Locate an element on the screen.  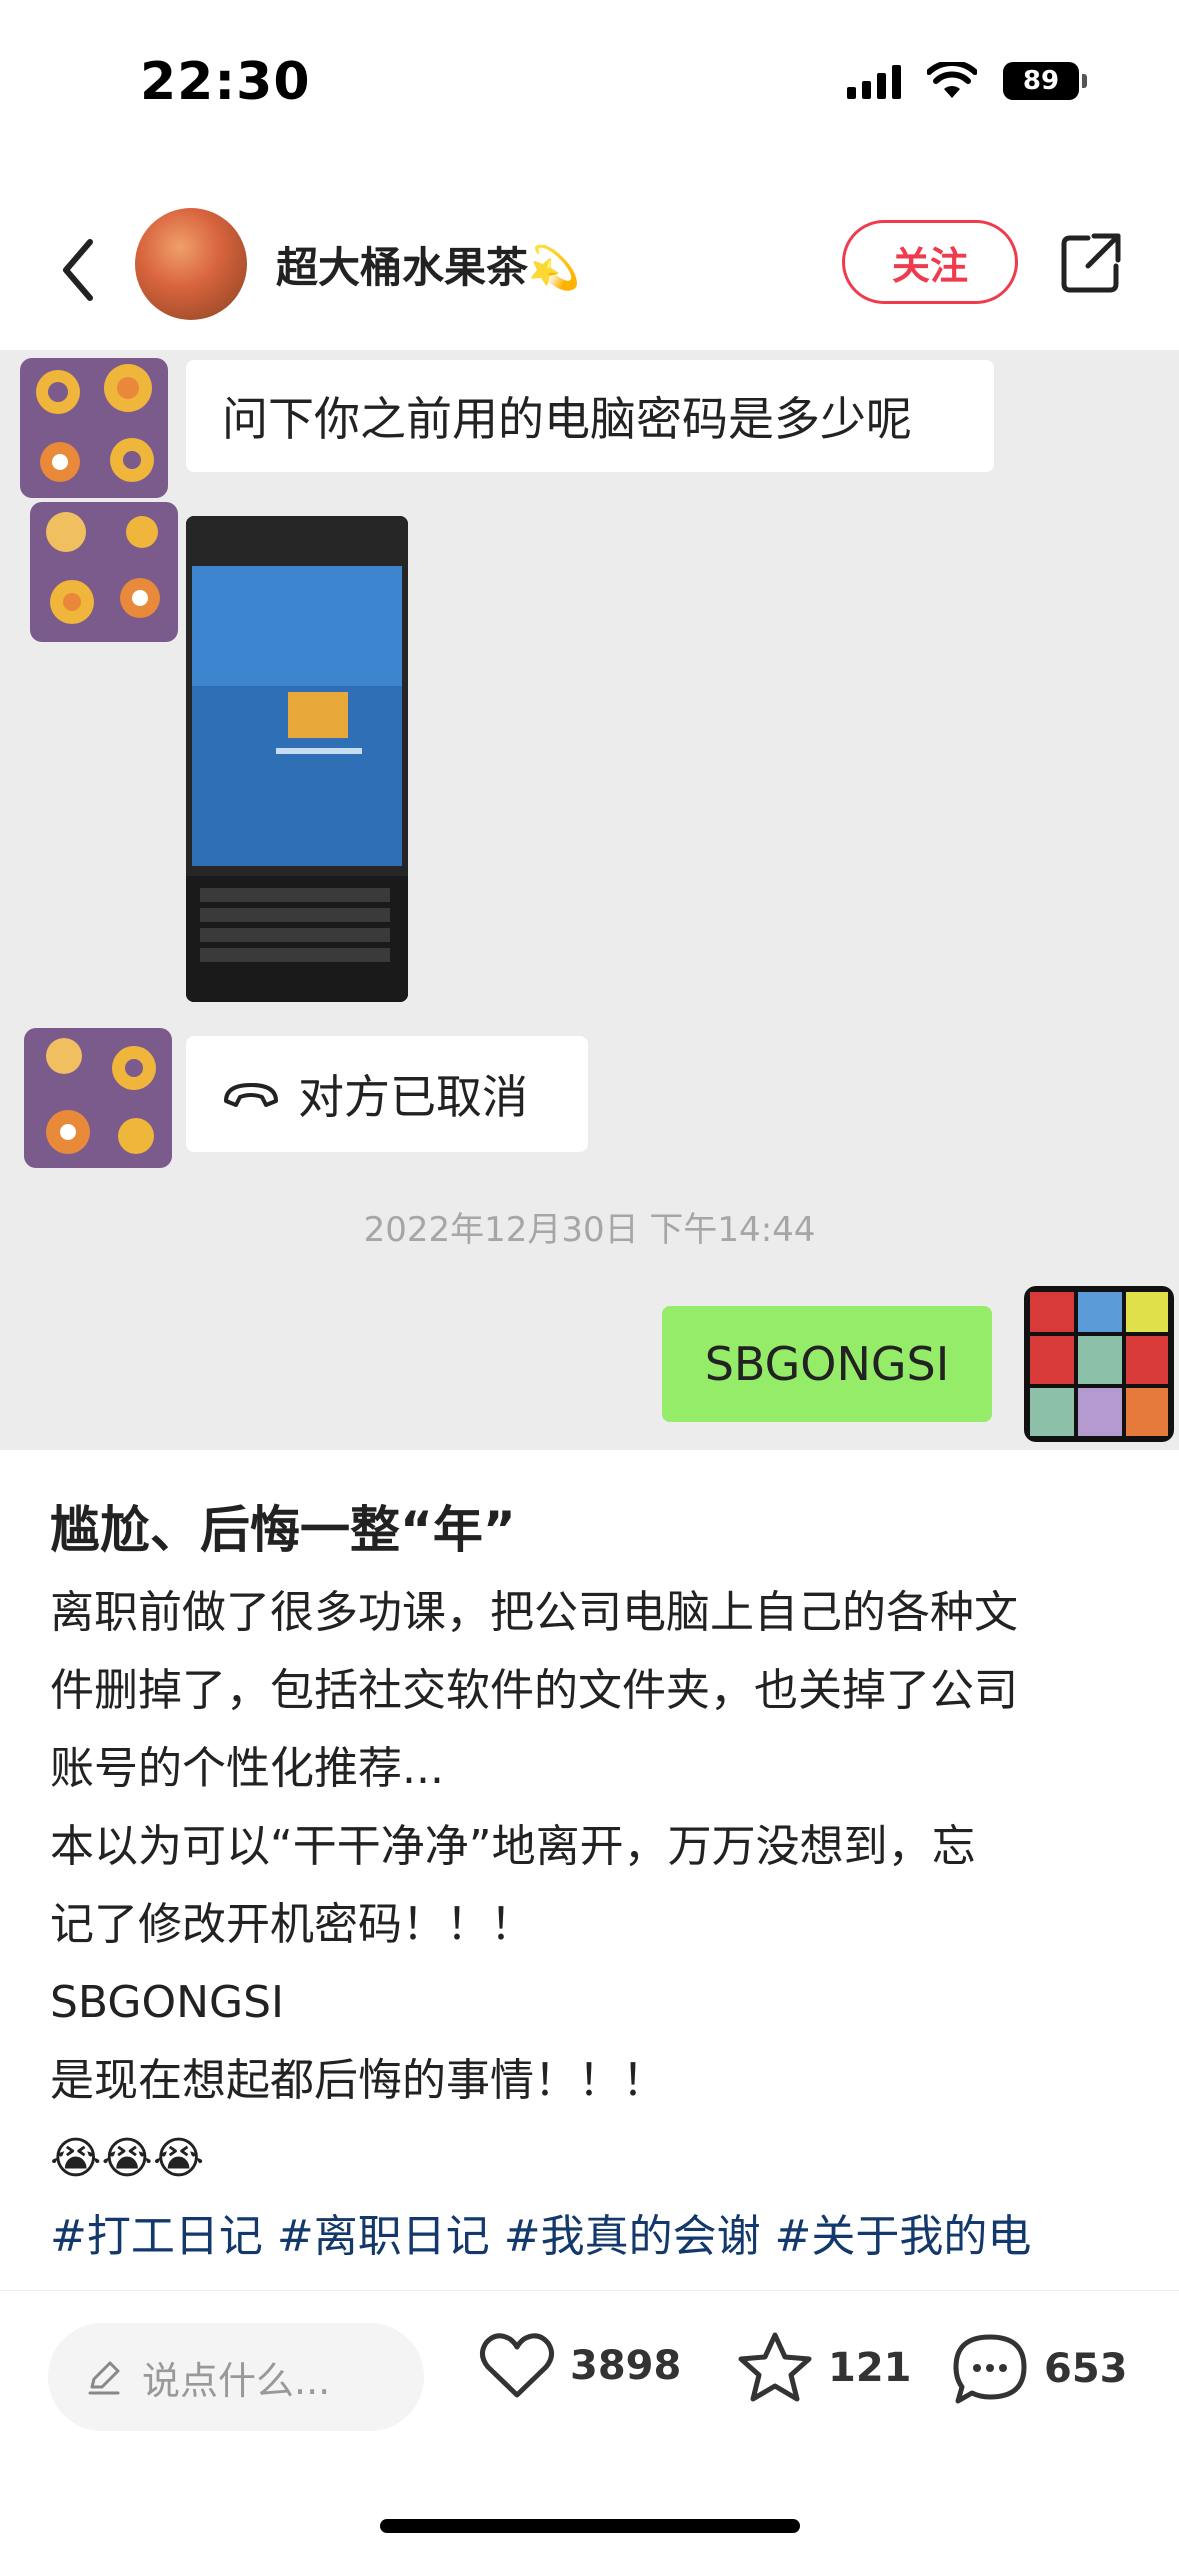
status-time: 22:30 is located at coordinates (225, 82).